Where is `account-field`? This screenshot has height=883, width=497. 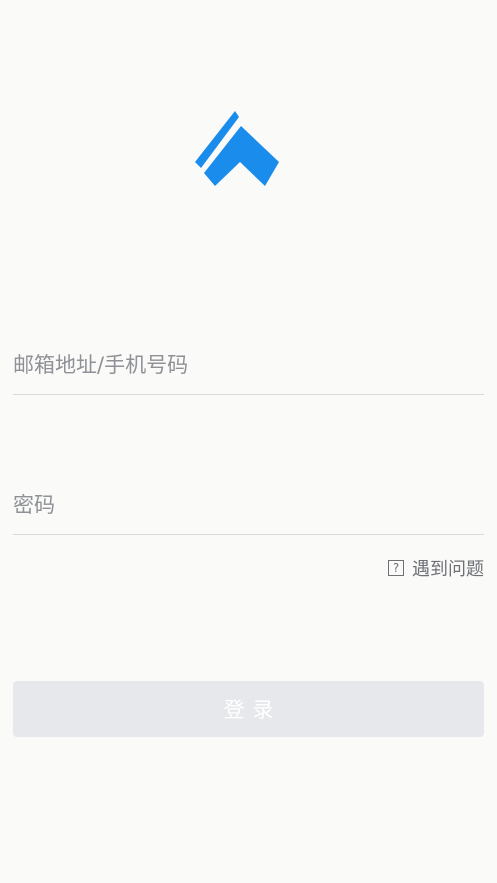 account-field is located at coordinates (248, 367).